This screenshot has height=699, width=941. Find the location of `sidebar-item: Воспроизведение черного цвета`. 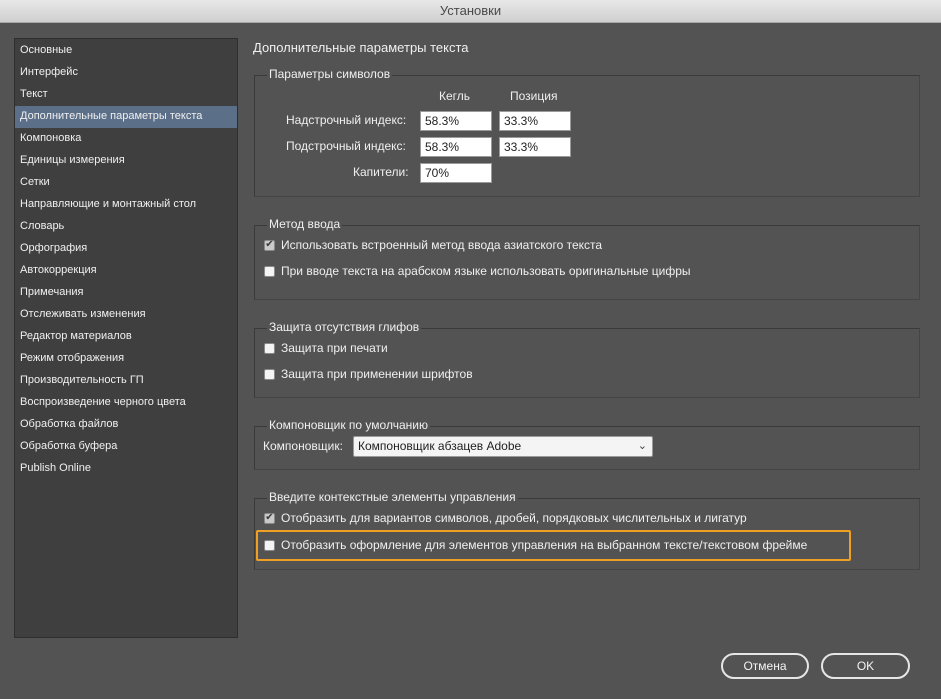

sidebar-item: Воспроизведение черного цвета is located at coordinates (126, 403).